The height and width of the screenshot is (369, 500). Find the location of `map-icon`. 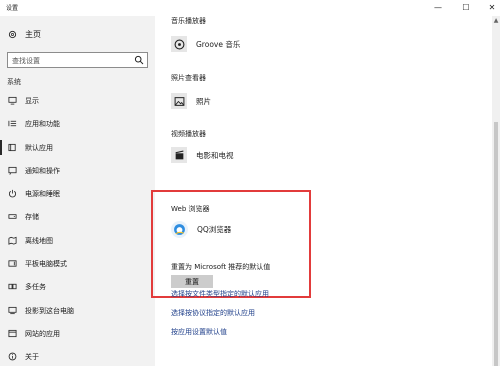

map-icon is located at coordinates (12, 240).